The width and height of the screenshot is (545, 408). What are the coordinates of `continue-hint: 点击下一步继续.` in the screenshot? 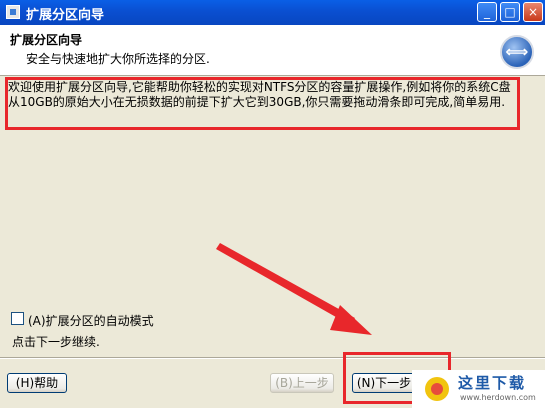 It's located at (56, 342).